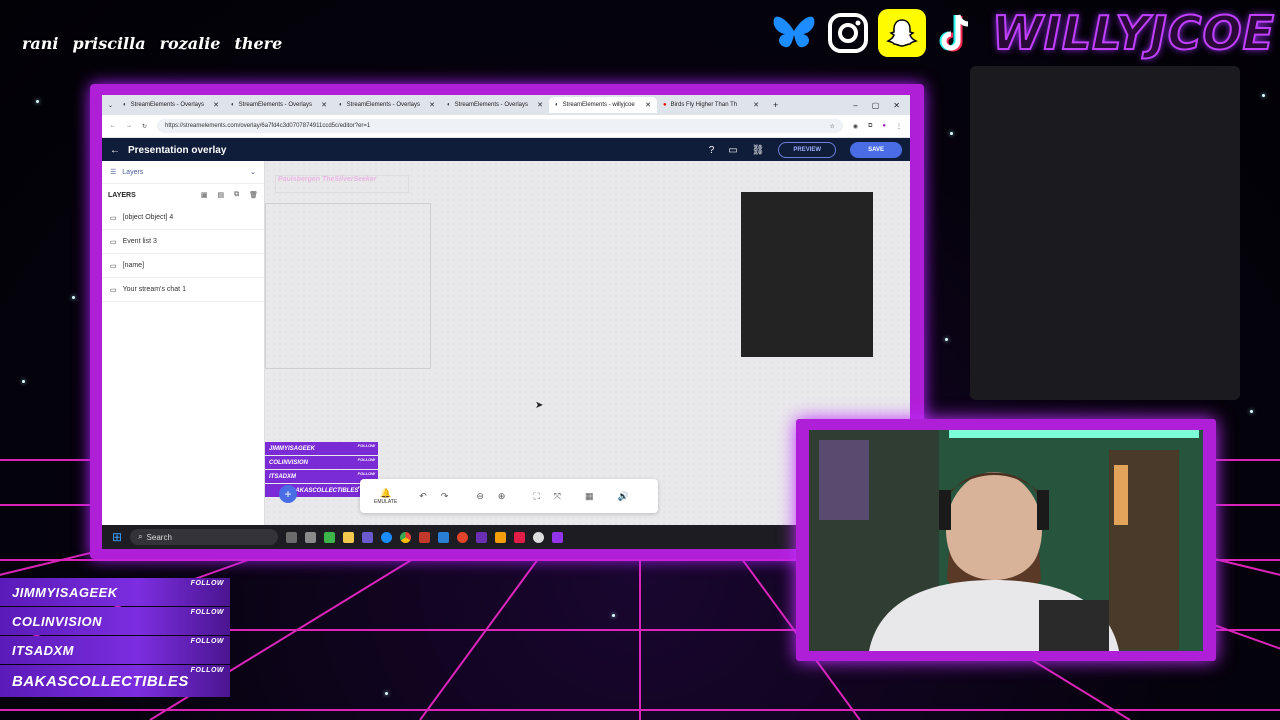  I want to click on chrome-icon, so click(406, 537).